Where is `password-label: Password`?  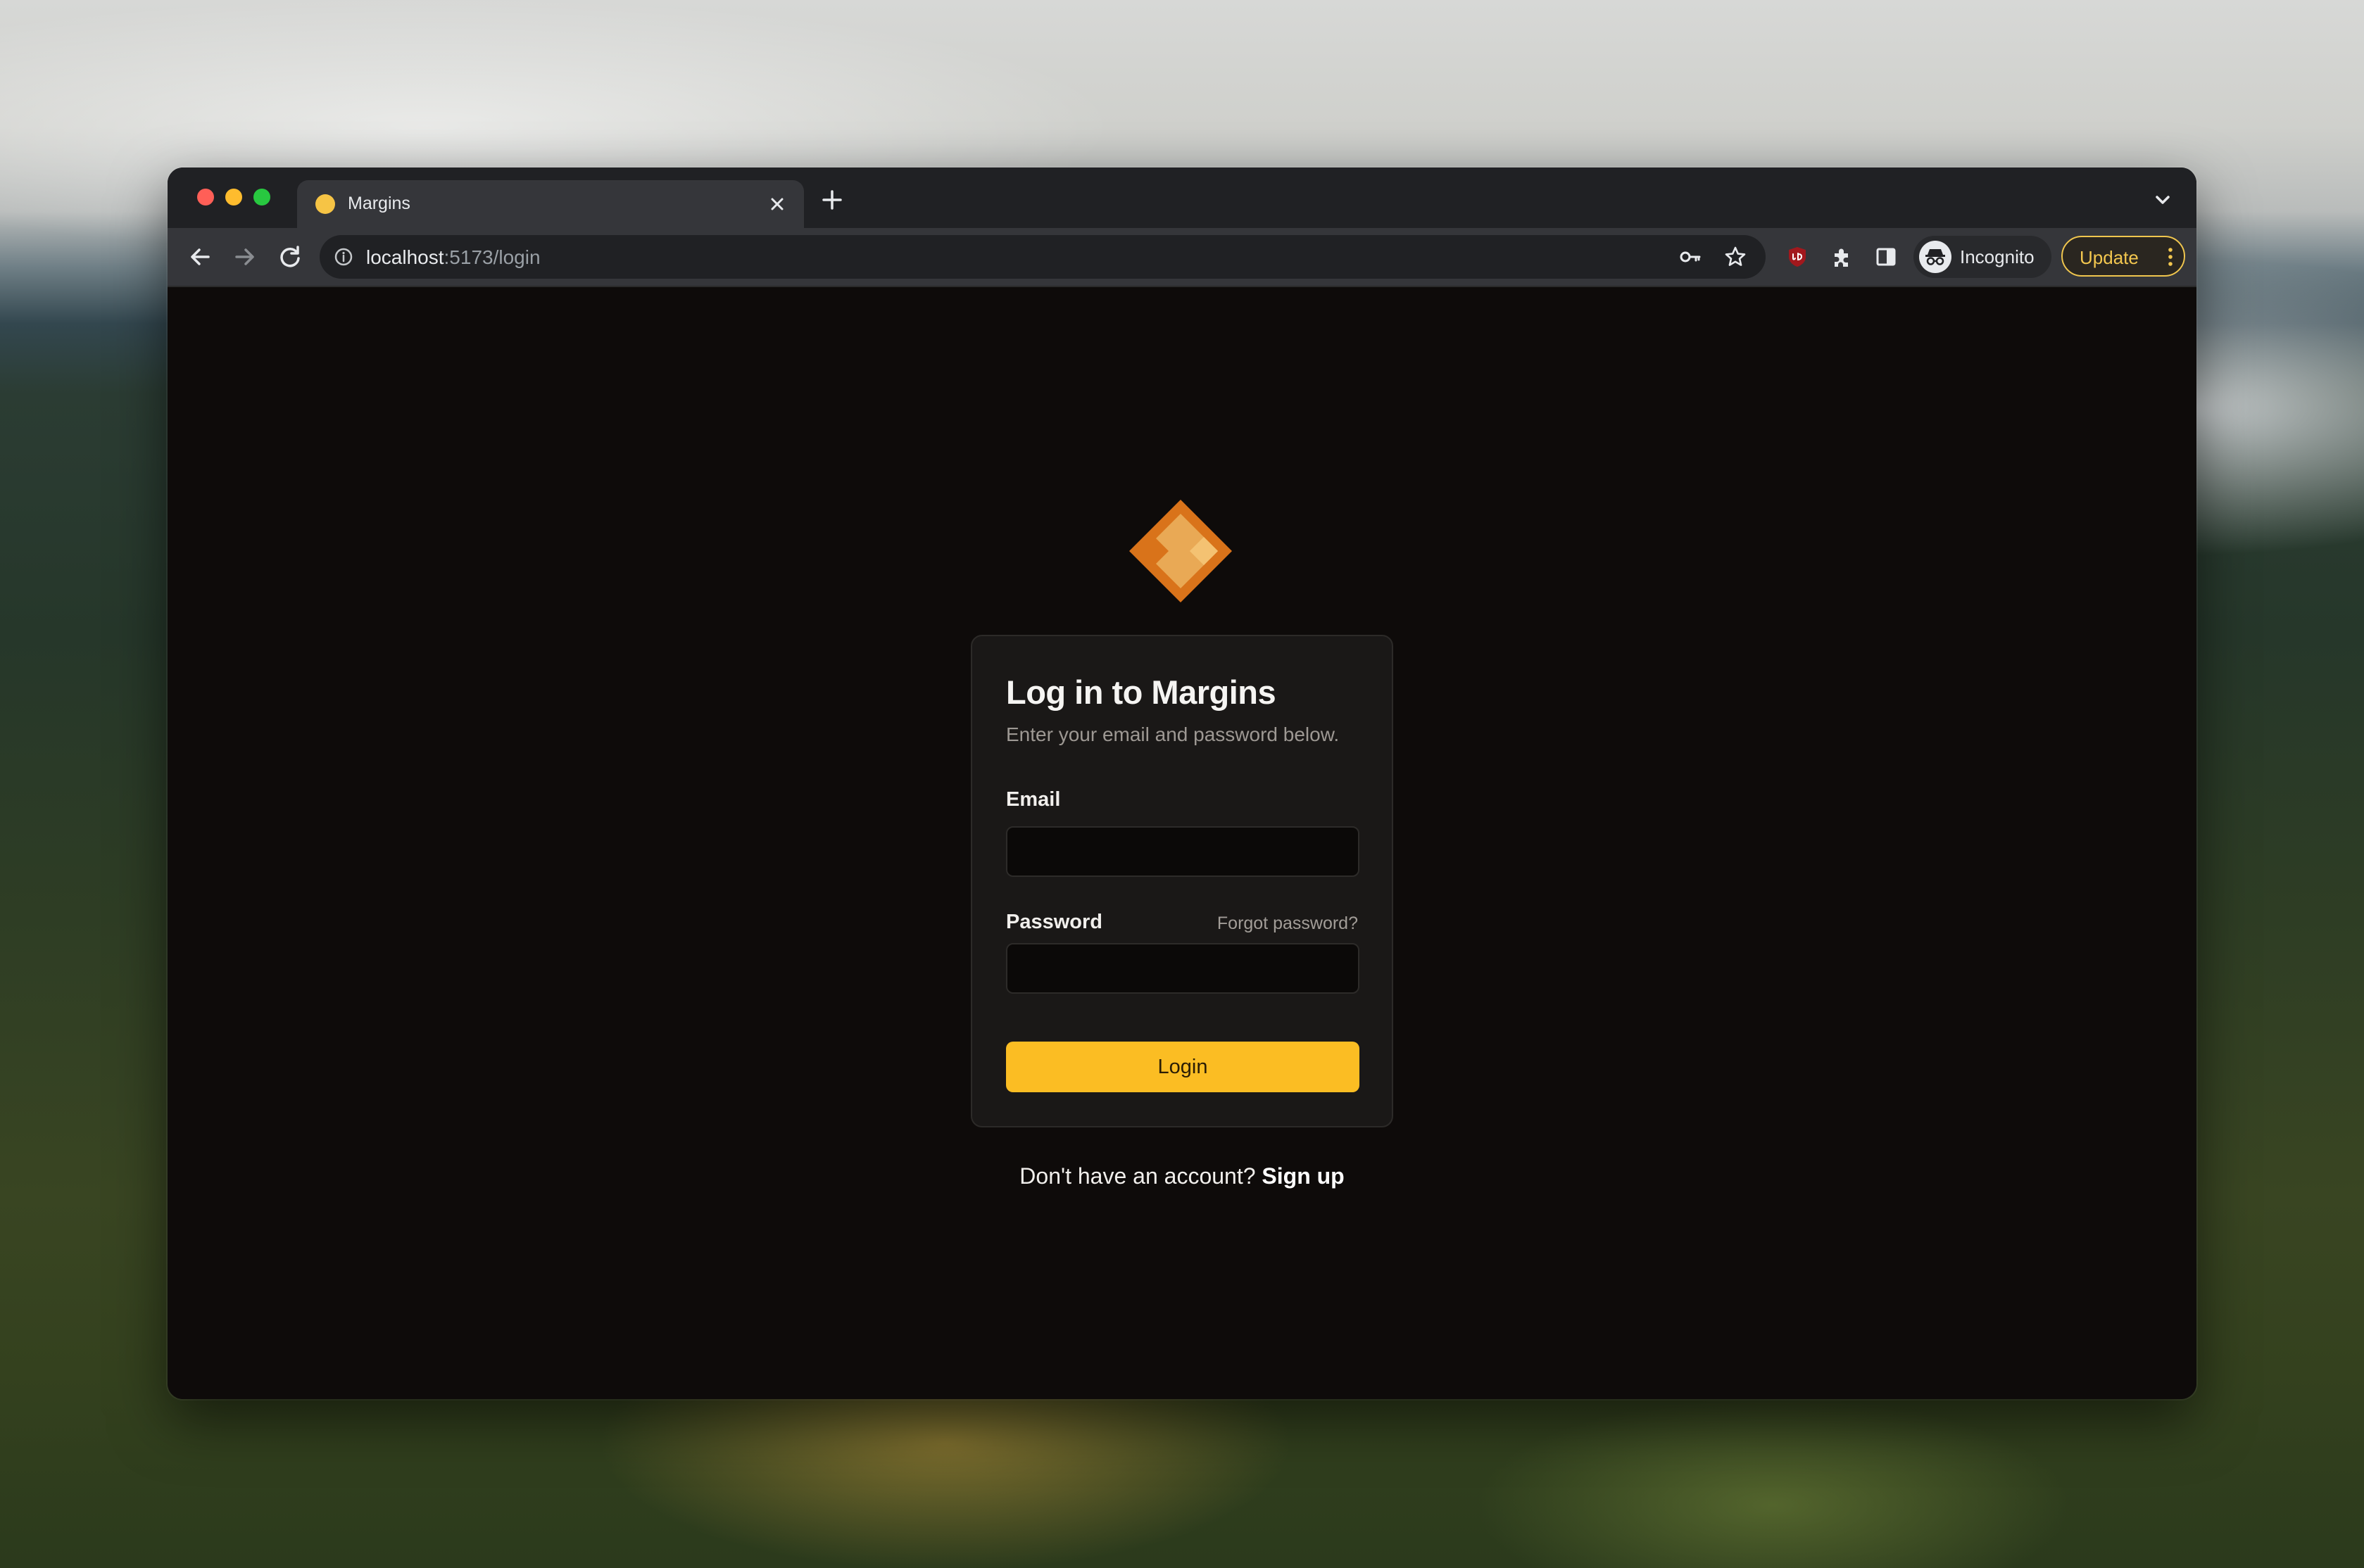 password-label: Password is located at coordinates (1054, 922).